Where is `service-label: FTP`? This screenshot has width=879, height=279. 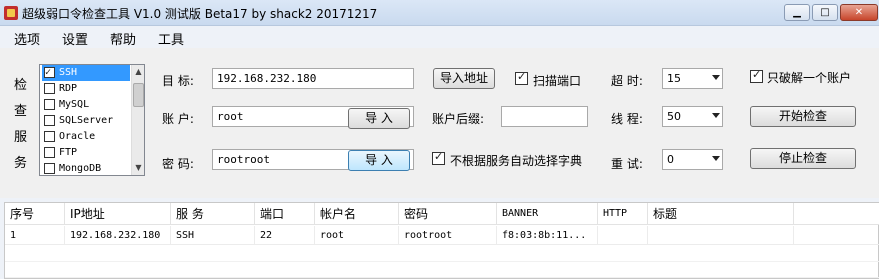
service-label: FTP is located at coordinates (68, 152).